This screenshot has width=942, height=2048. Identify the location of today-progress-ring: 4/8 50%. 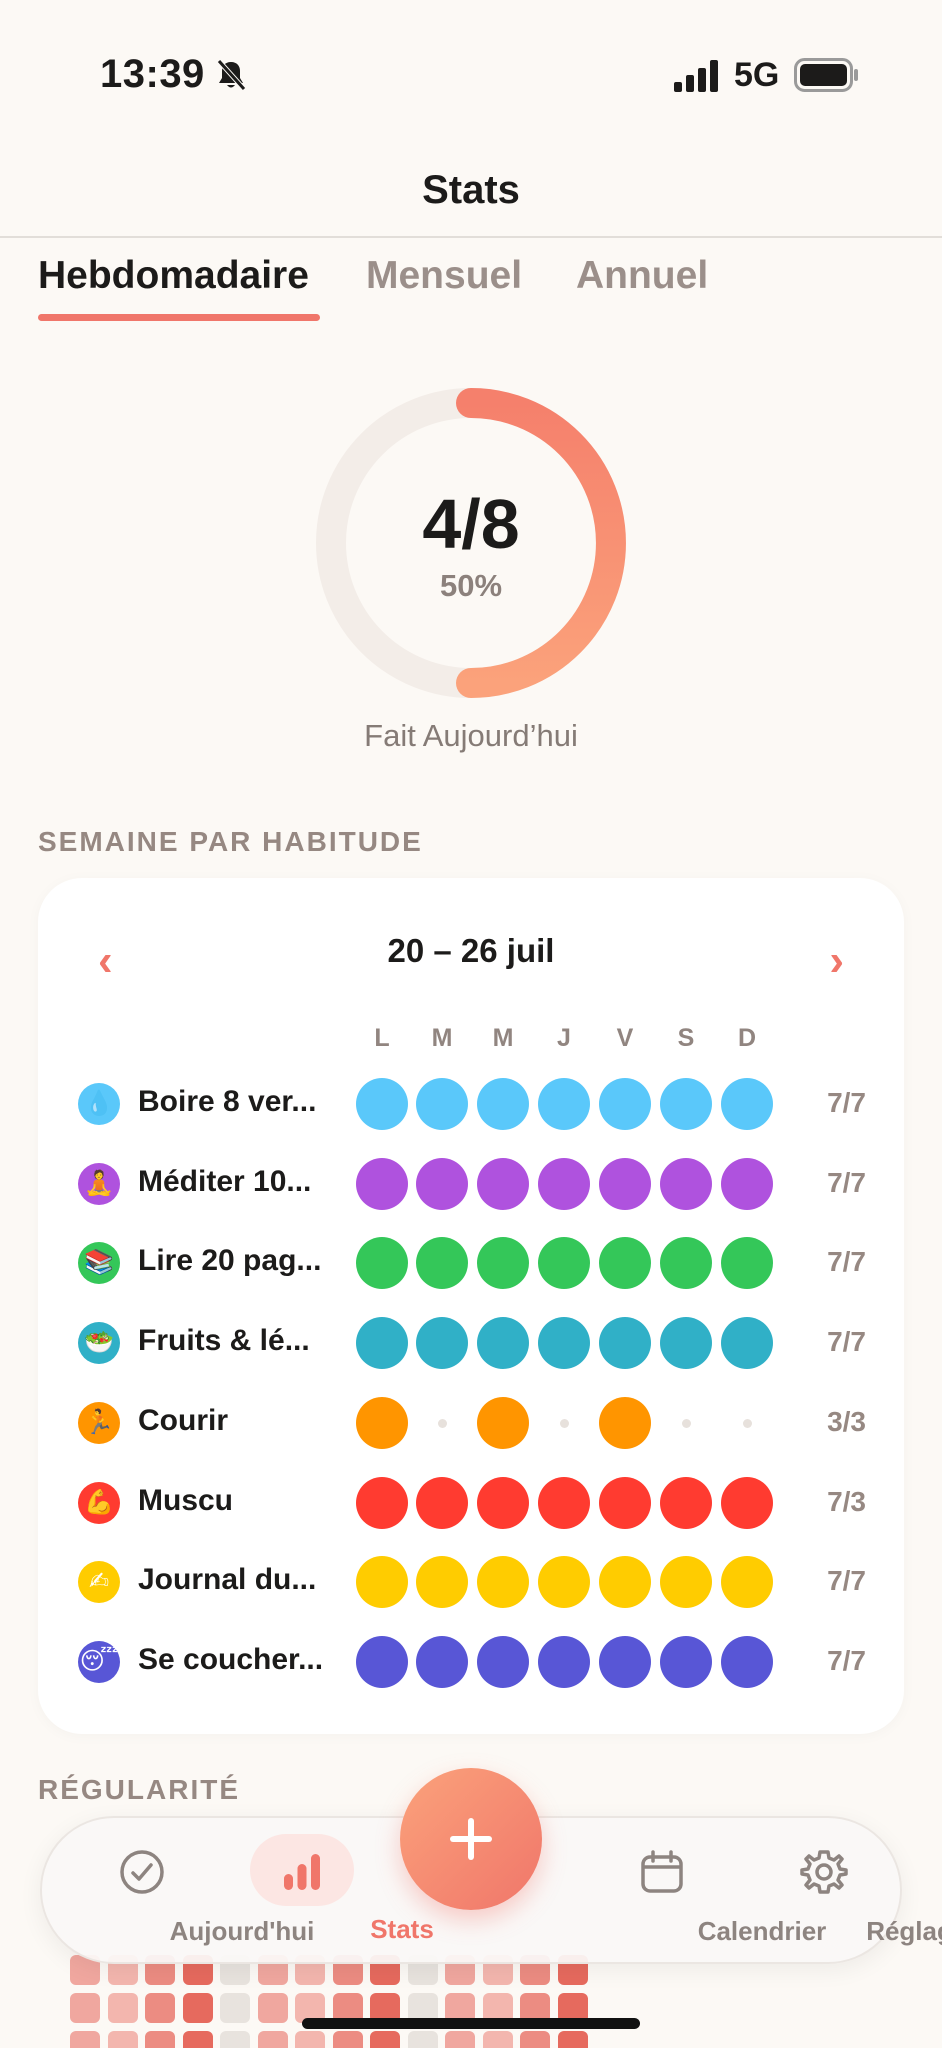
(471, 543).